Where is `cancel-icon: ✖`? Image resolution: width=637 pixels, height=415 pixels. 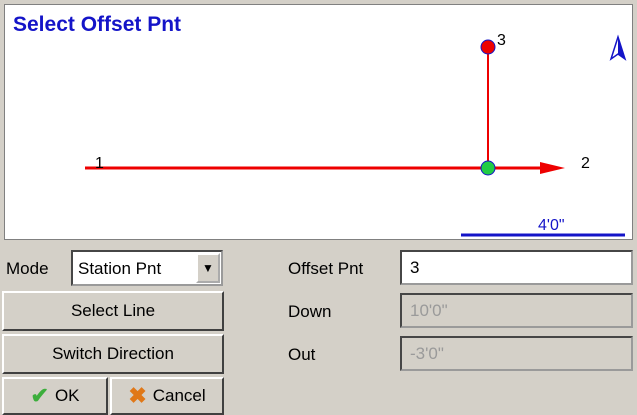
cancel-icon: ✖ is located at coordinates (137, 395).